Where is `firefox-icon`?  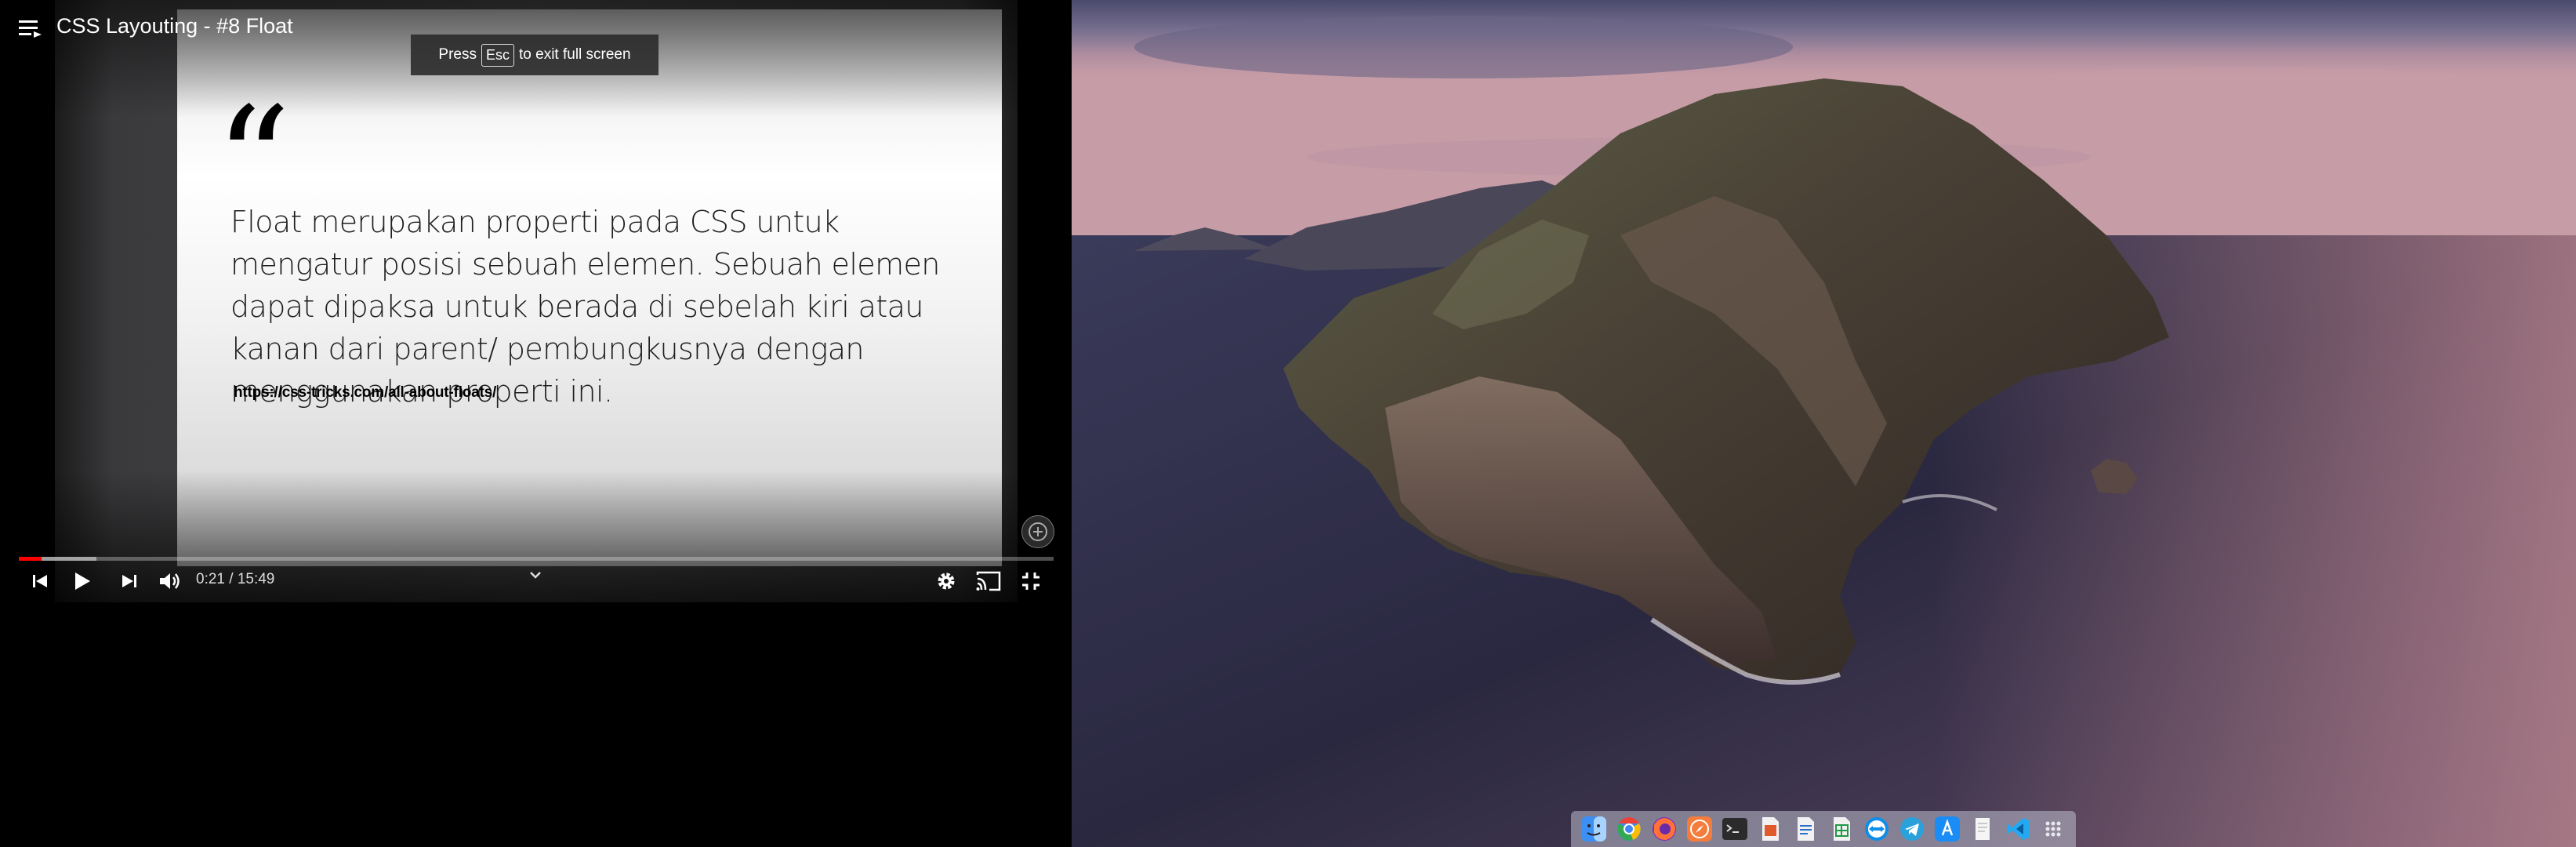
firefox-icon is located at coordinates (1664, 829).